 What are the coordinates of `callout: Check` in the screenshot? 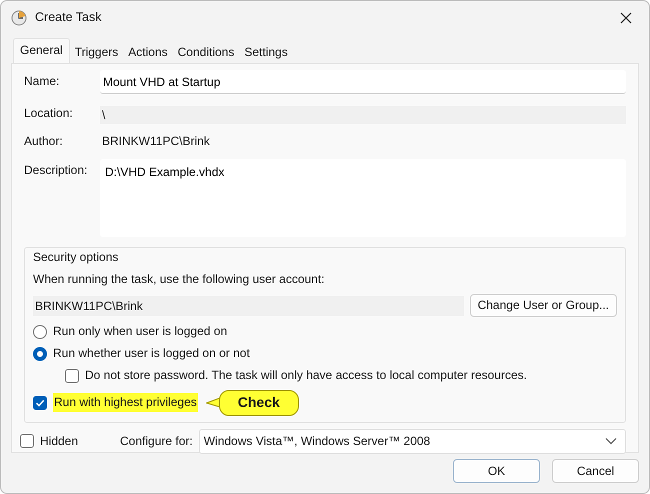 It's located at (258, 403).